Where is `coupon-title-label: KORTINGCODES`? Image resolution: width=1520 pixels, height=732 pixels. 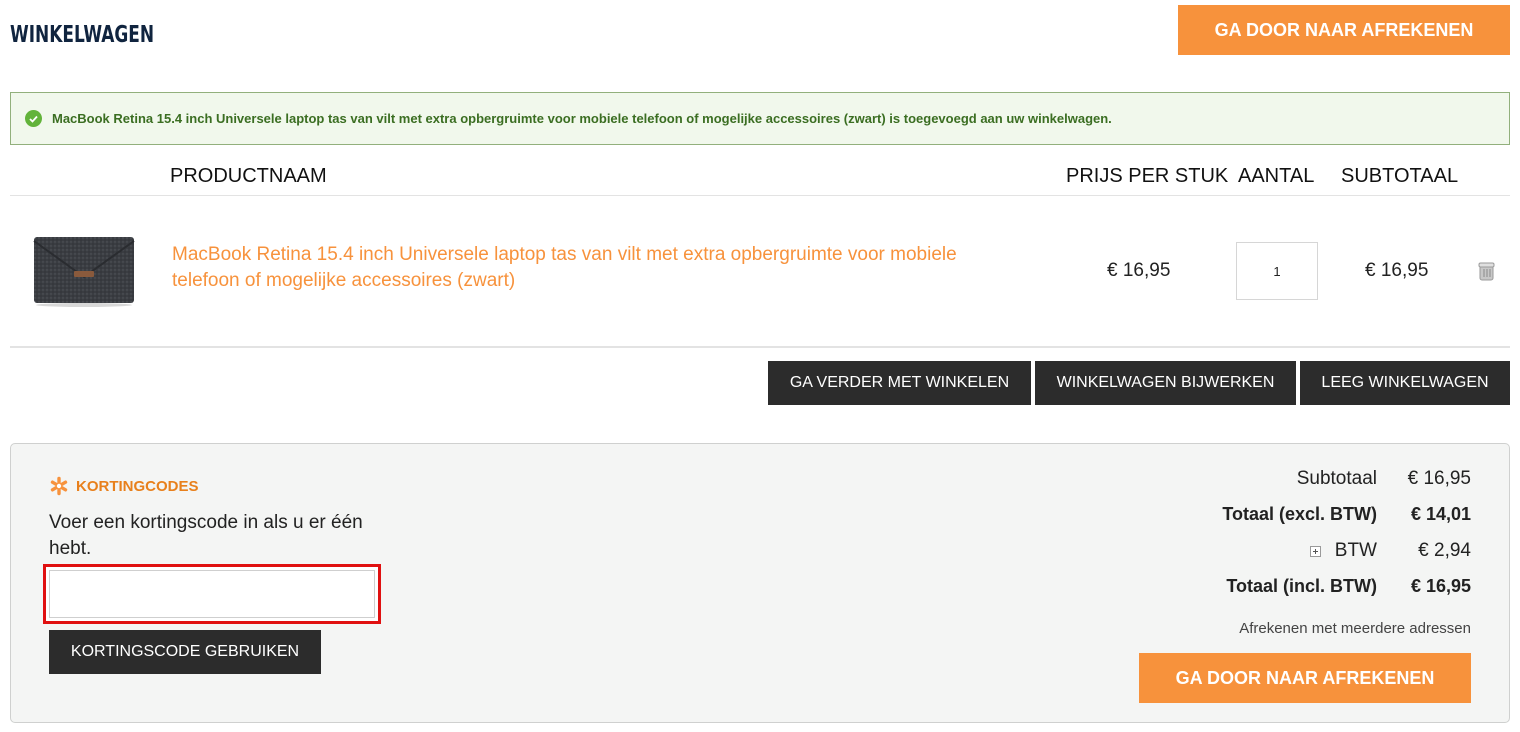
coupon-title-label: KORTINGCODES is located at coordinates (137, 486).